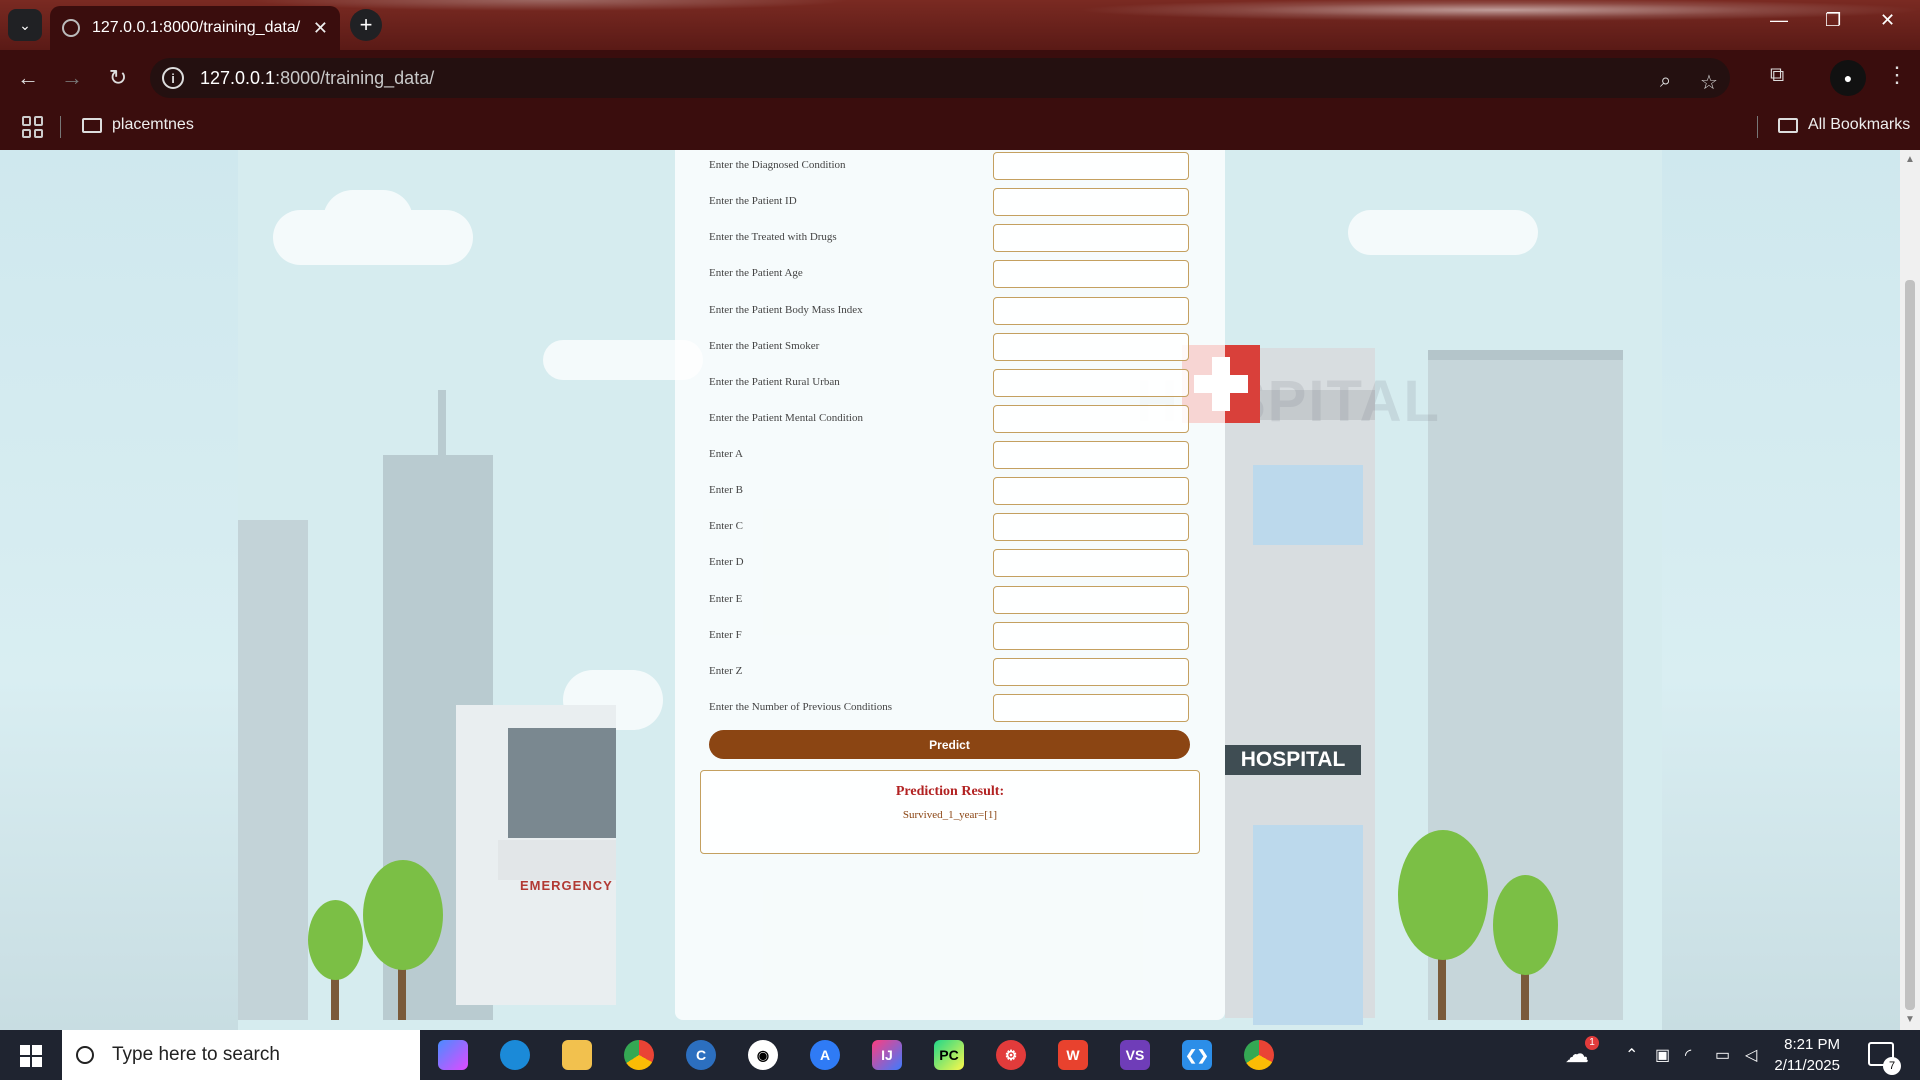  What do you see at coordinates (1709, 82) in the screenshot?
I see `bookmark-star-icon: ☆` at bounding box center [1709, 82].